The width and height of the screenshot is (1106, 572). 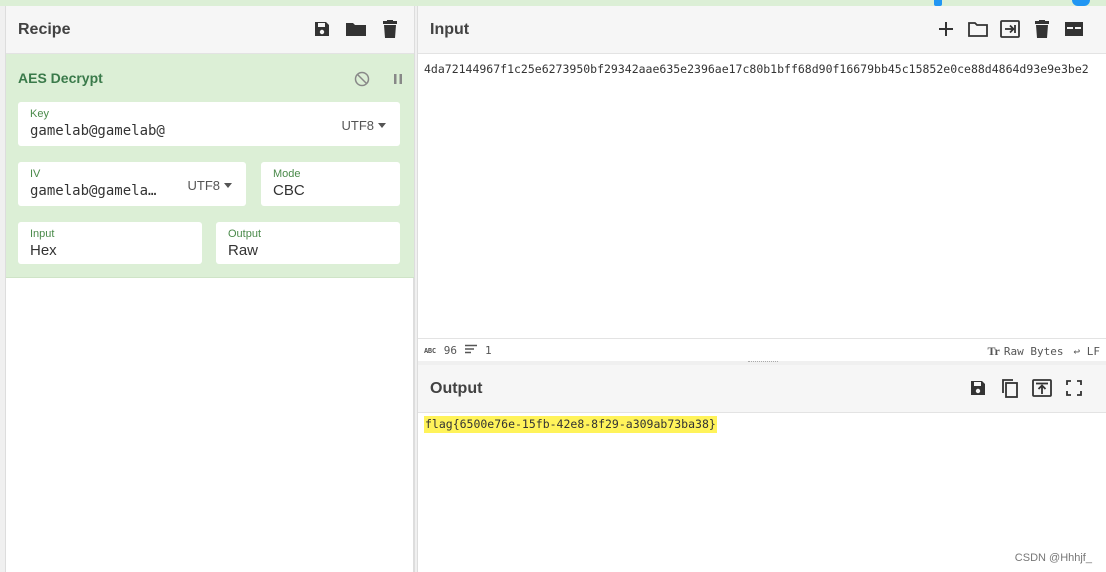 I want to click on iv-label: IV, so click(x=35, y=174).